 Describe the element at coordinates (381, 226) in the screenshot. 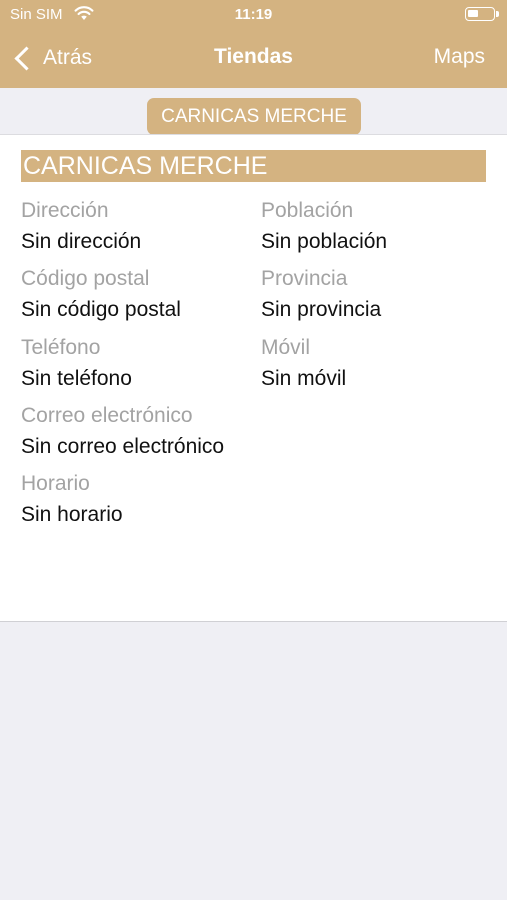

I see `field-poblacion: Población Sin población` at that location.